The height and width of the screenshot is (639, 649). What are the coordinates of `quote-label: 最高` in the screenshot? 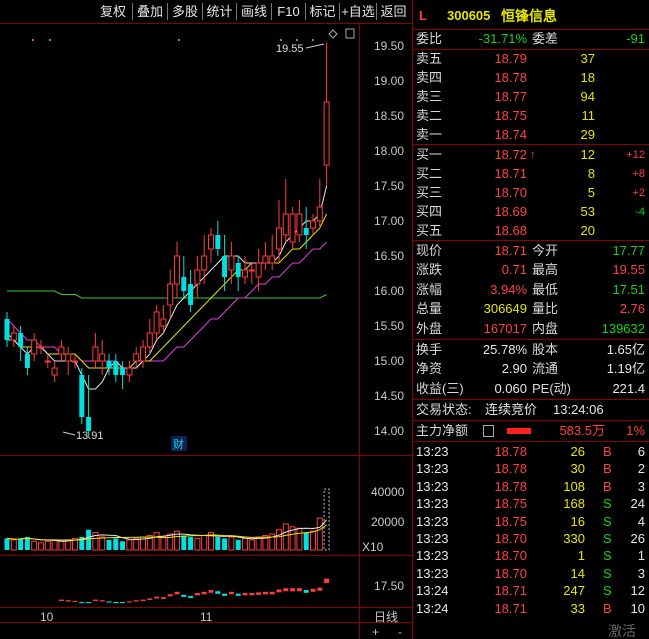 It's located at (545, 270).